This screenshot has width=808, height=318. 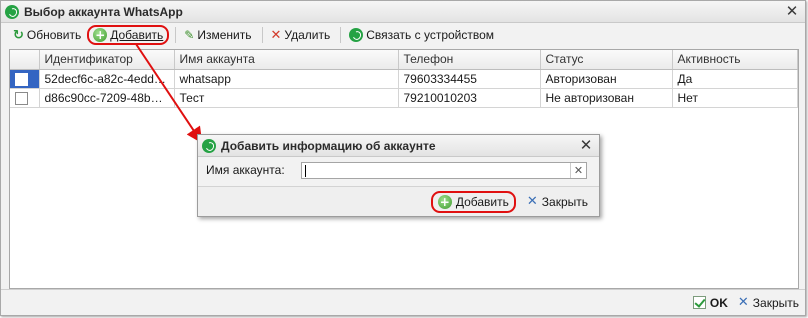 I want to click on pencil-icon: ✎, so click(x=189, y=35).